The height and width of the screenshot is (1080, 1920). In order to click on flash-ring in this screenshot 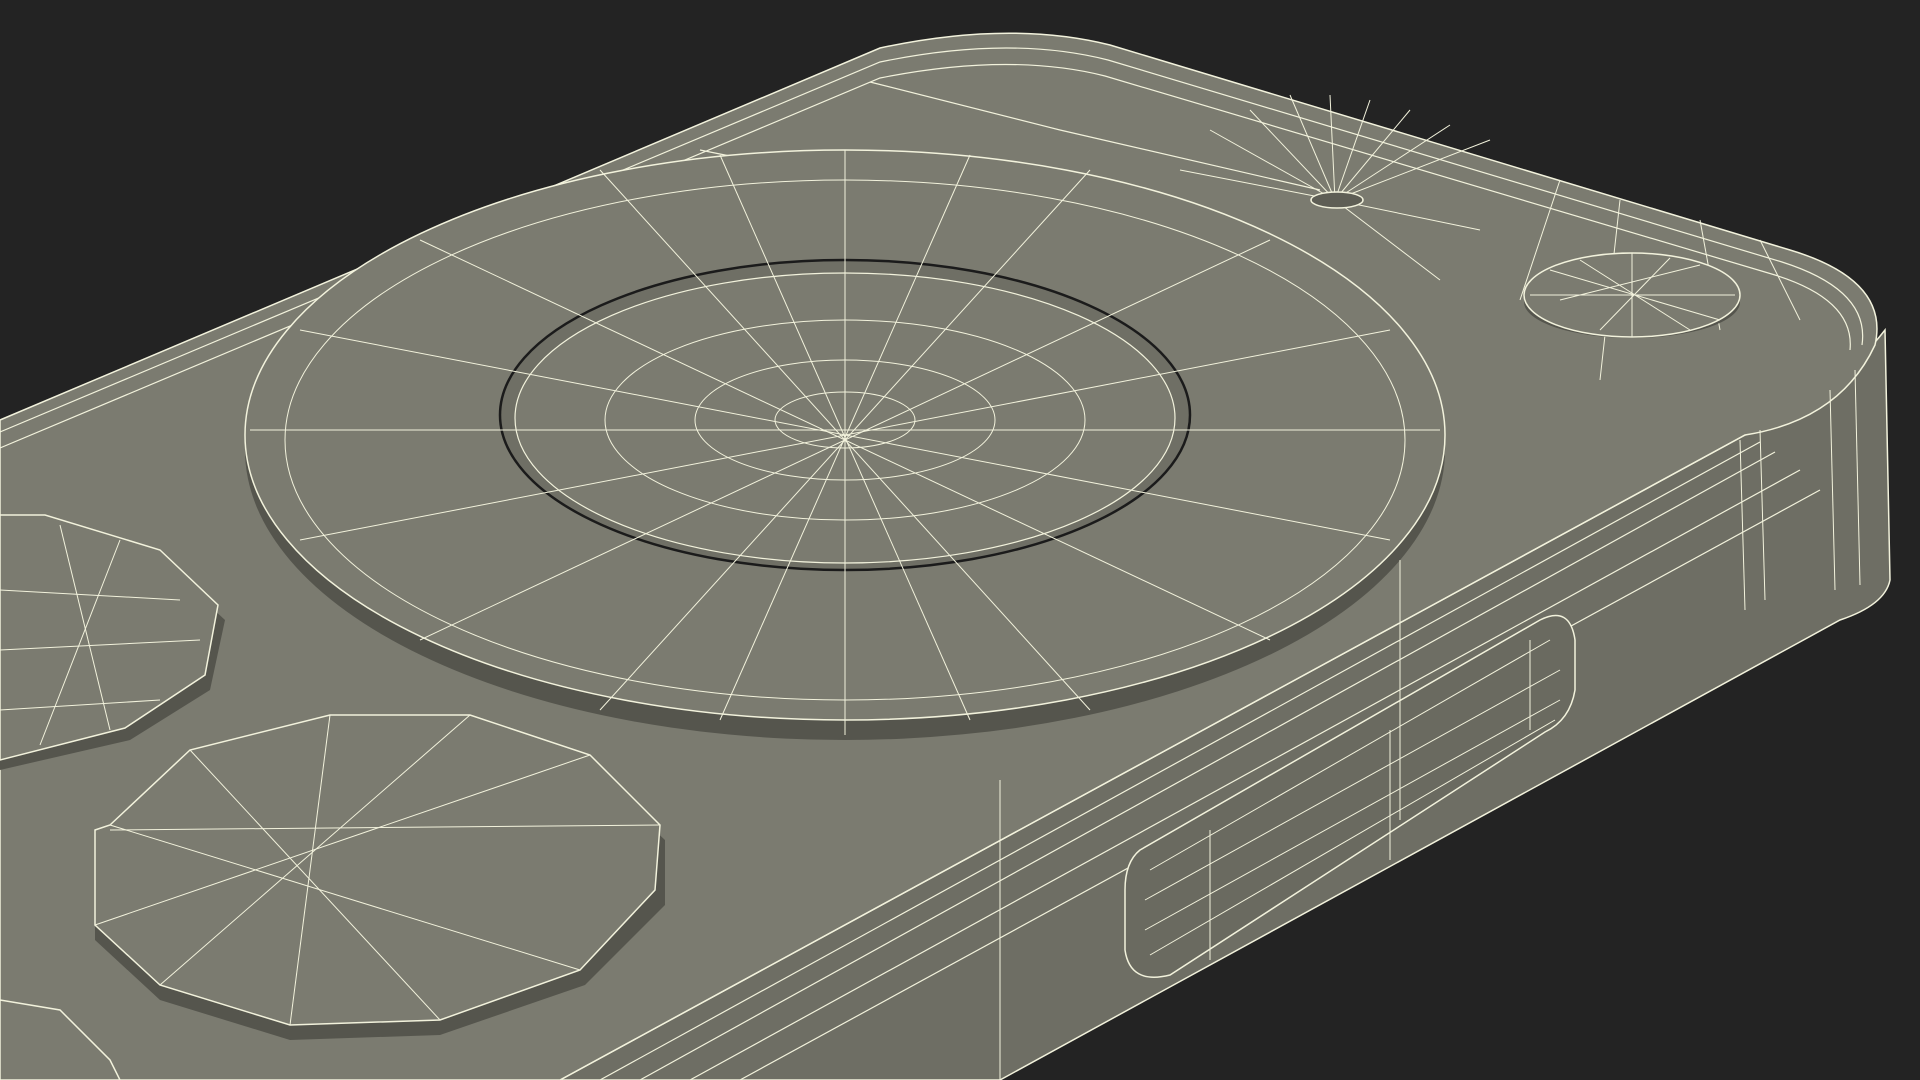, I will do `click(1632, 295)`.